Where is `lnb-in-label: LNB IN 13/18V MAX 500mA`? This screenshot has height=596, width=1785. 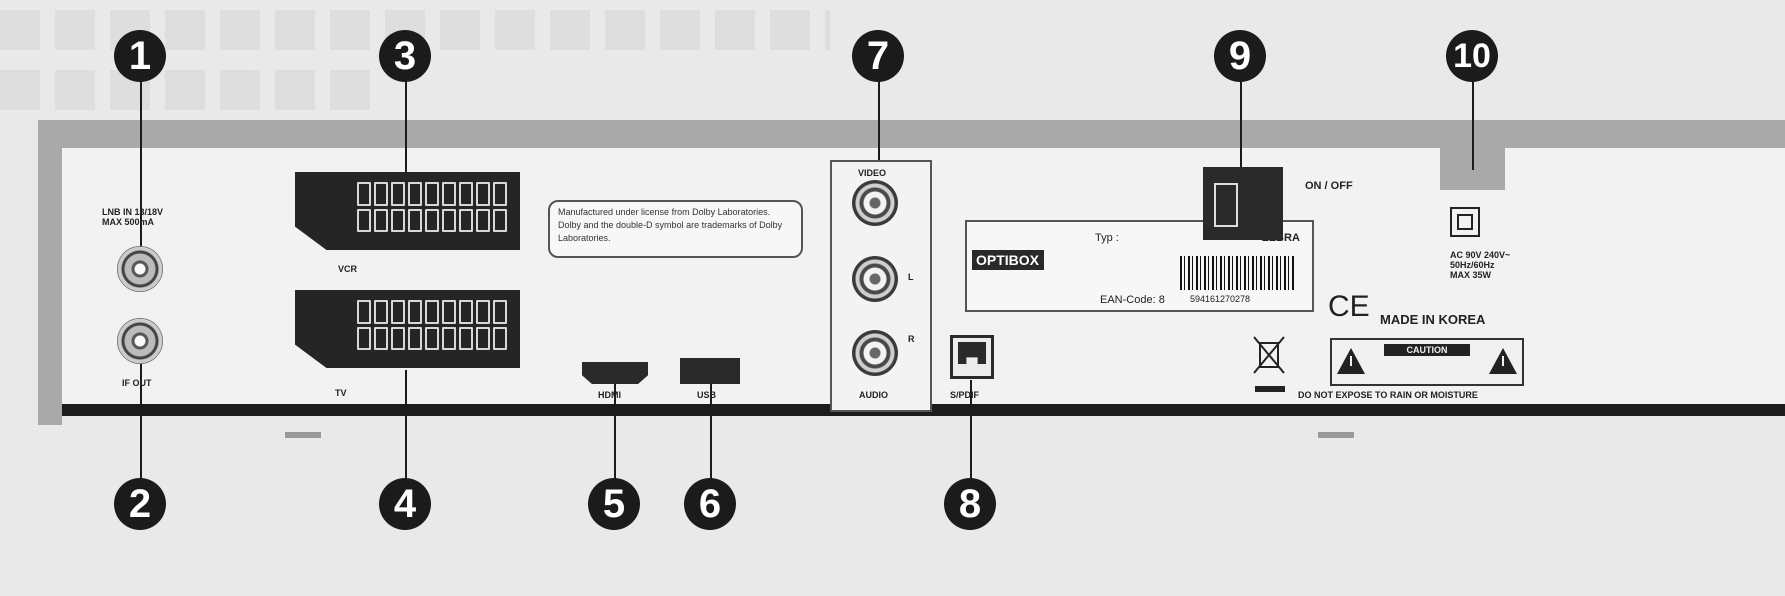 lnb-in-label: LNB IN 13/18V MAX 500mA is located at coordinates (133, 217).